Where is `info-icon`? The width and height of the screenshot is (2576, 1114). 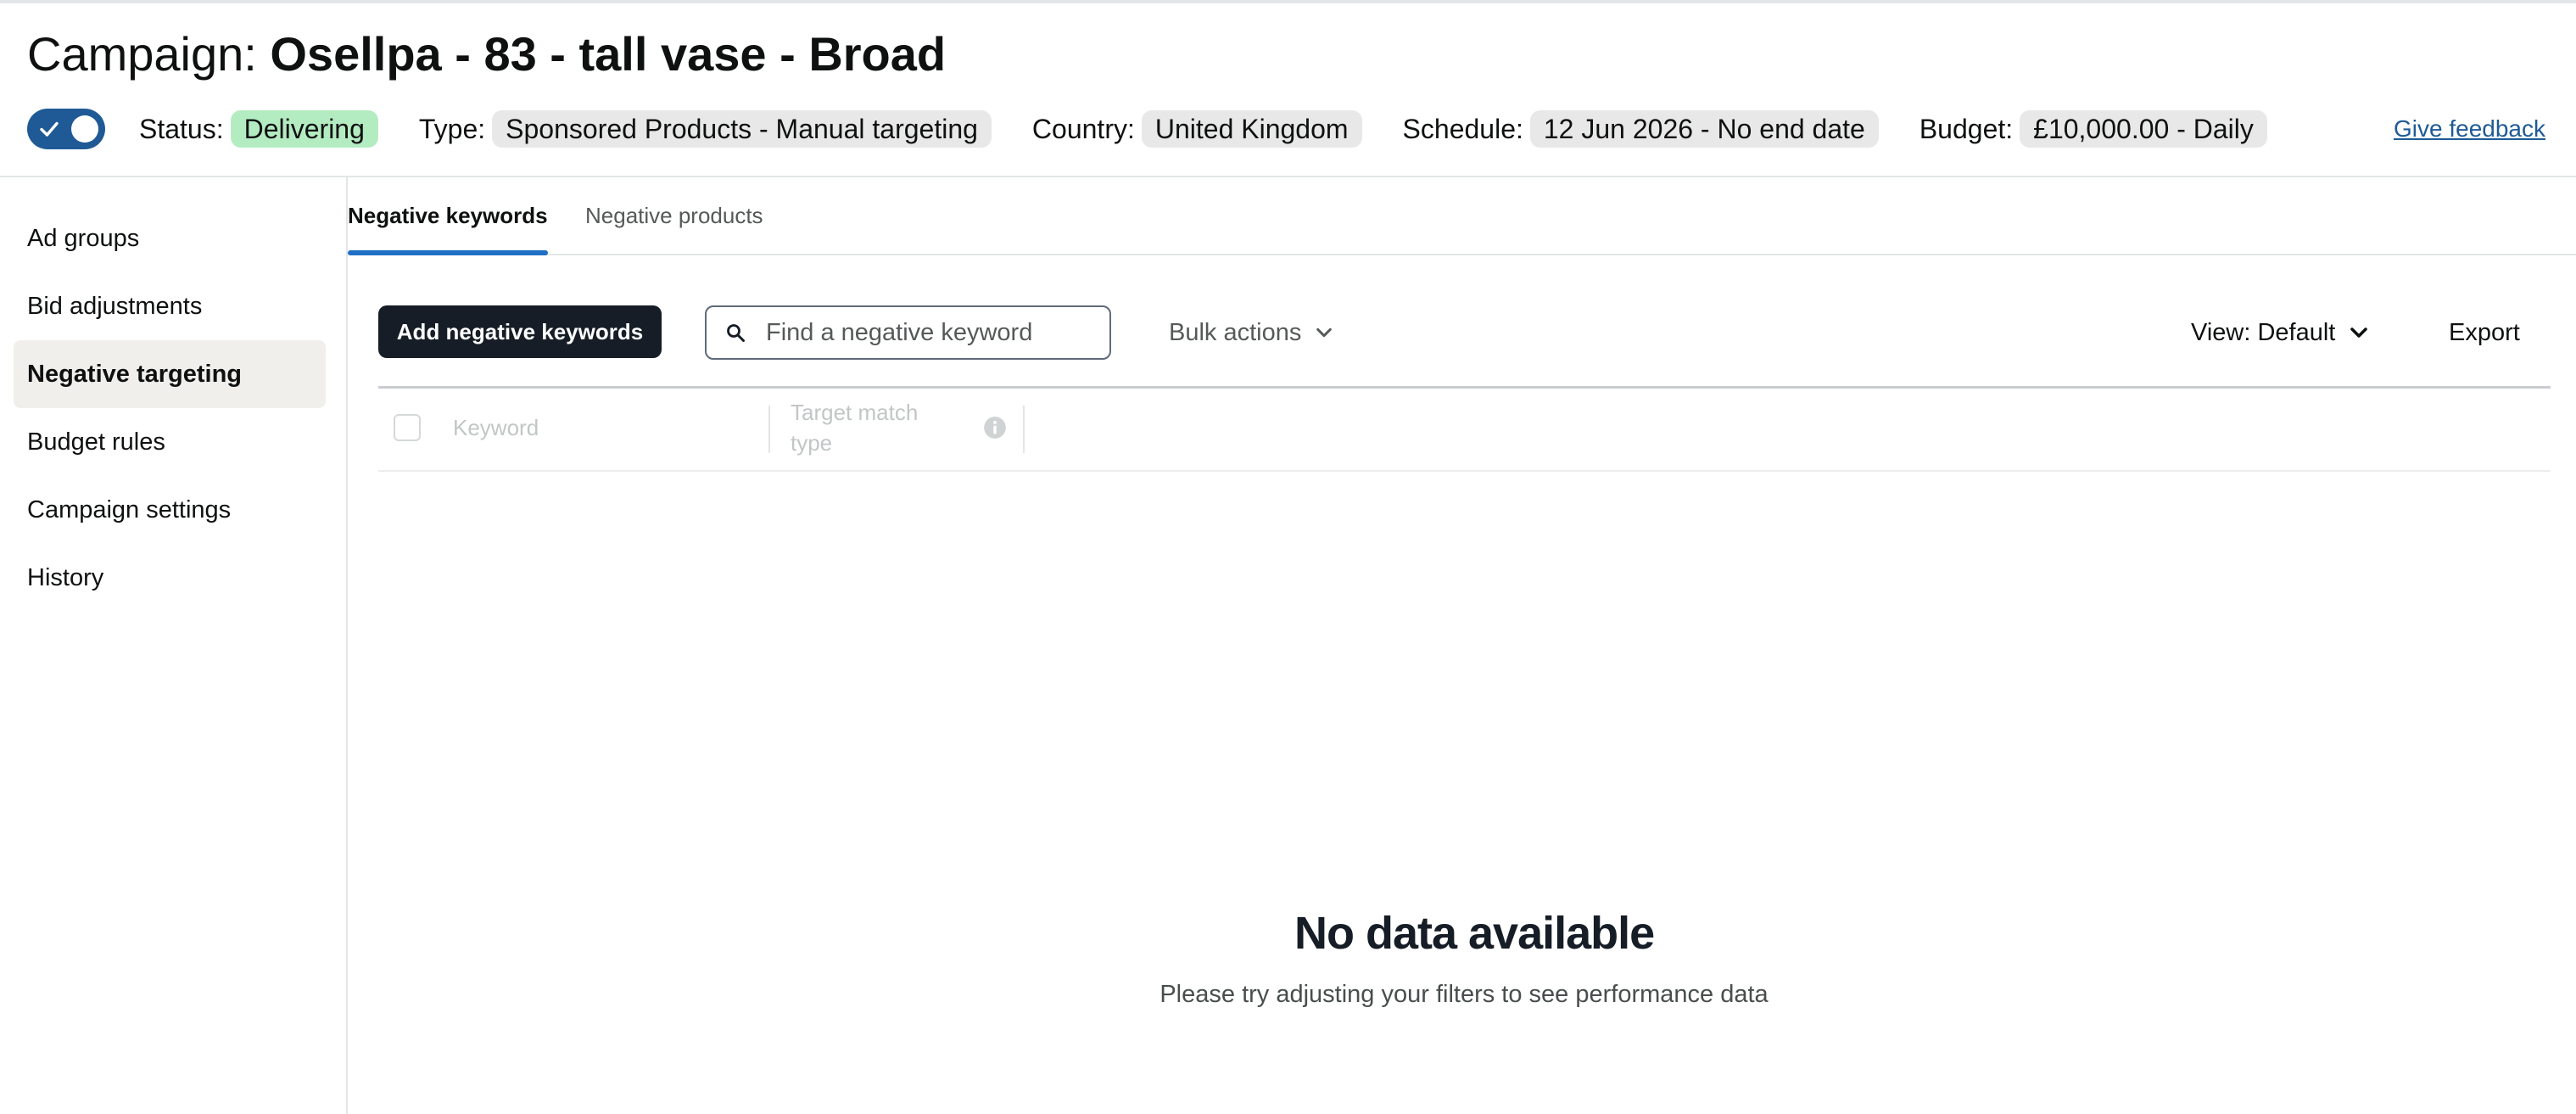
info-icon is located at coordinates (995, 427).